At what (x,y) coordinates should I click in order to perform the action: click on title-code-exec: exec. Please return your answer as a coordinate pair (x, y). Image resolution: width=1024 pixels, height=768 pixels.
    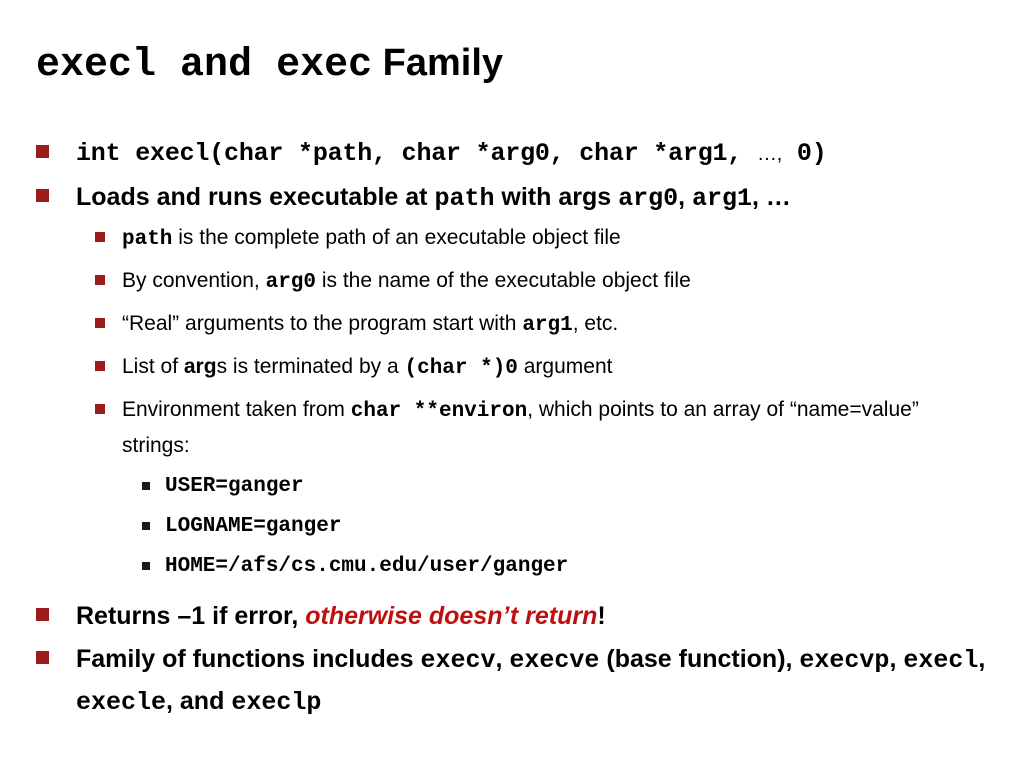
    Looking at the image, I should click on (324, 65).